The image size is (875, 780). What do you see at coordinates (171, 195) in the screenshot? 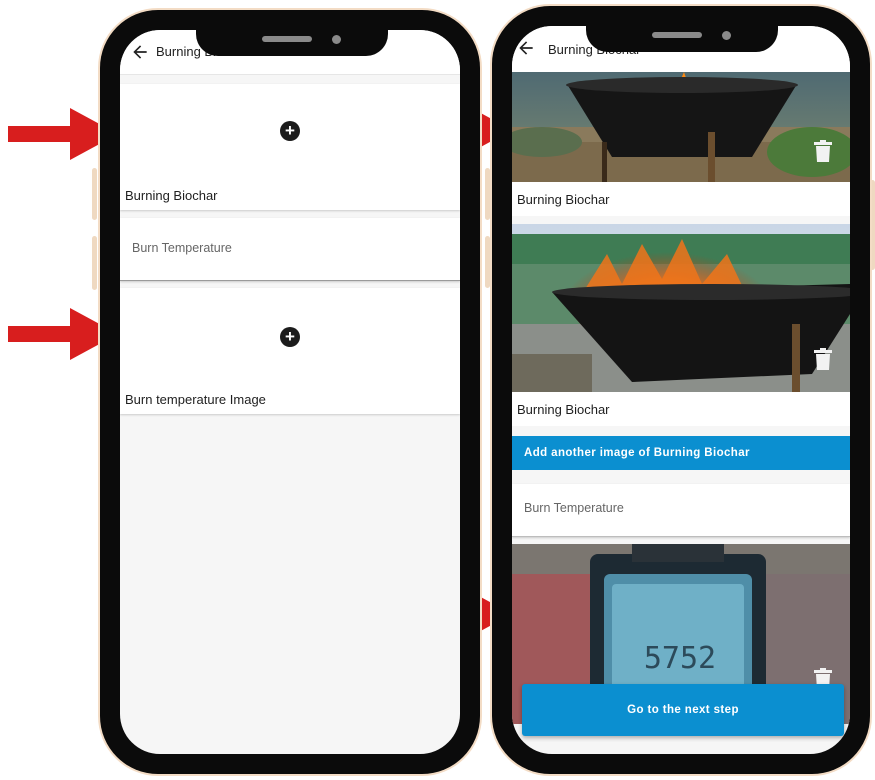
I see `upload-card-label: Burning Biochar` at bounding box center [171, 195].